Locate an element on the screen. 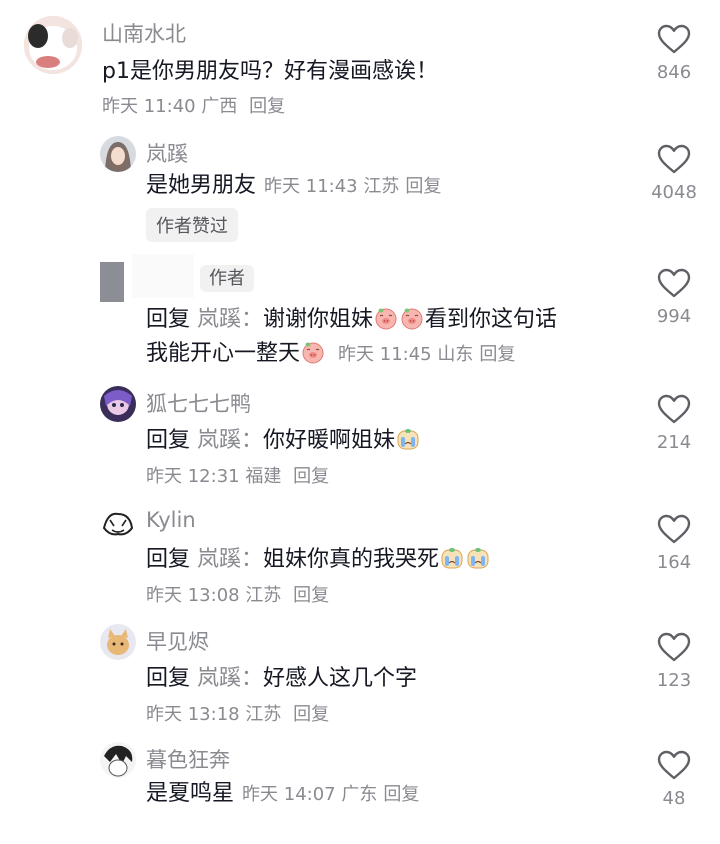  like-button: 4048 is located at coordinates (674, 173).